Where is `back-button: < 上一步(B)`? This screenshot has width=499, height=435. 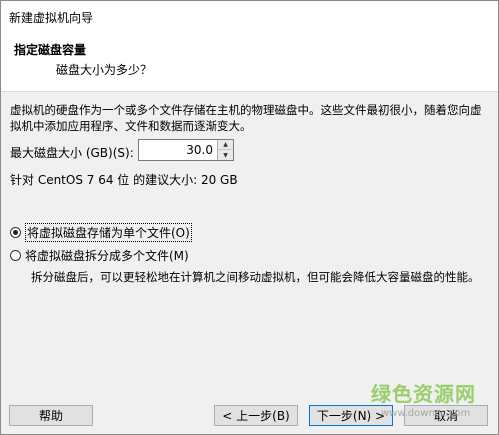
back-button: < 上一步(B) is located at coordinates (256, 415).